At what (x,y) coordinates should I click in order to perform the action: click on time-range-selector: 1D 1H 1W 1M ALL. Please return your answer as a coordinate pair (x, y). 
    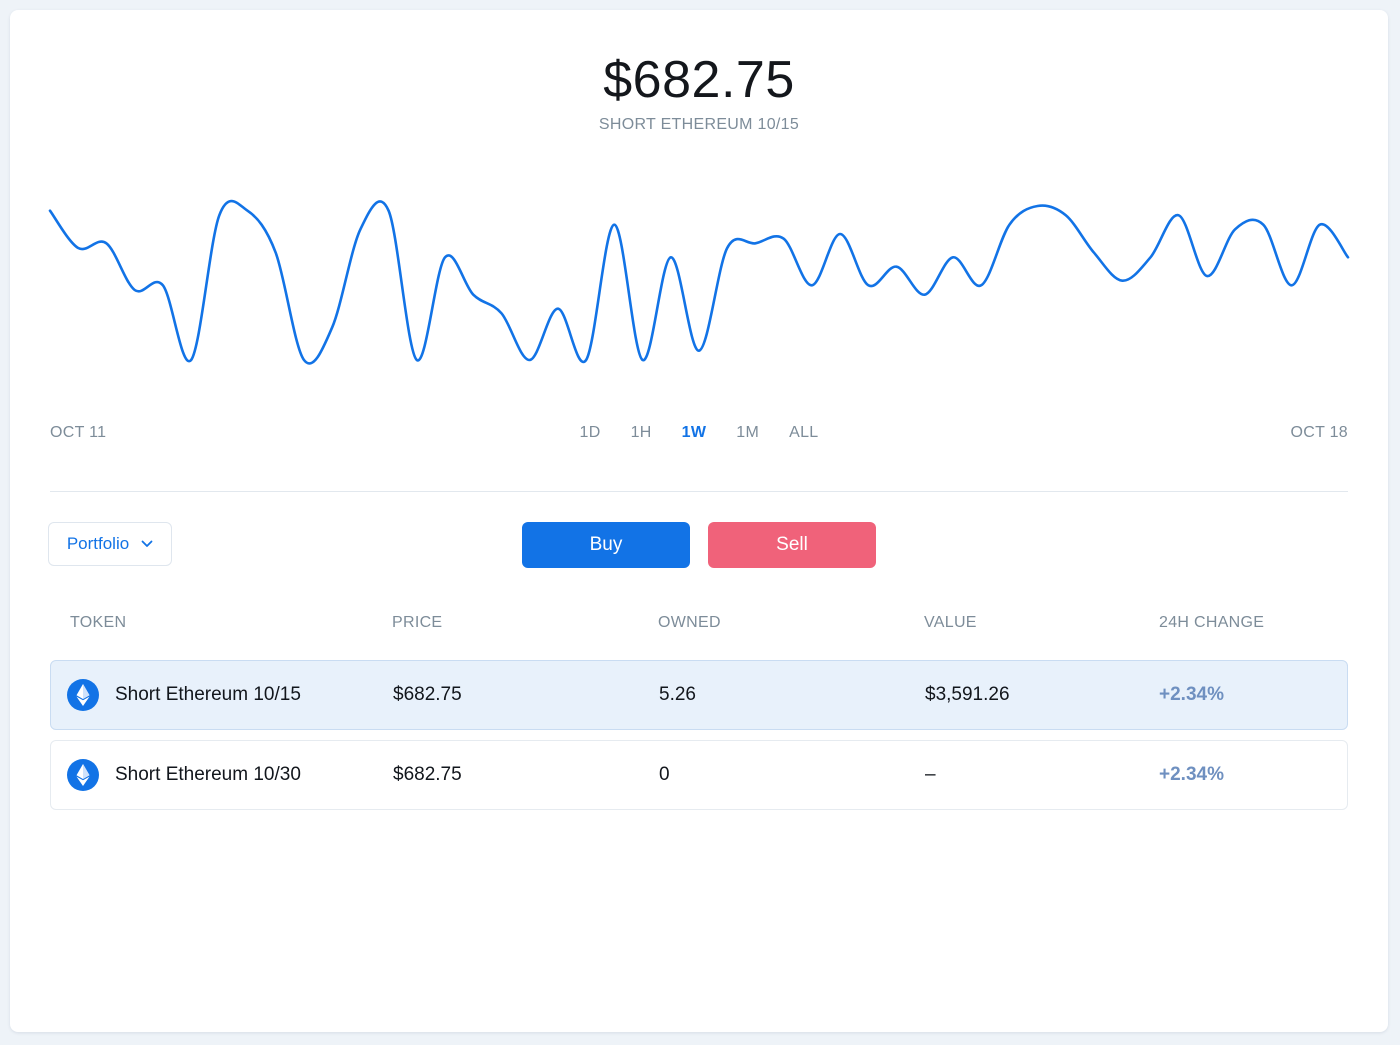
    Looking at the image, I should click on (699, 433).